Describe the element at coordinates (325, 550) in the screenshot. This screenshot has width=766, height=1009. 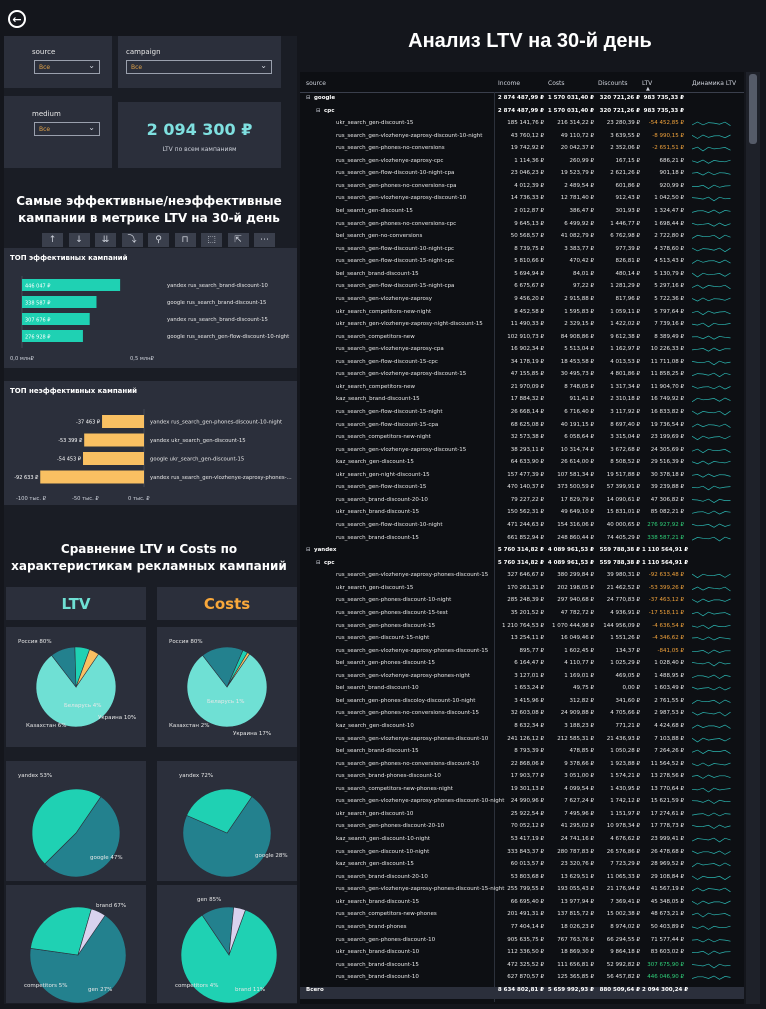
I see `row-source: yandex` at that location.